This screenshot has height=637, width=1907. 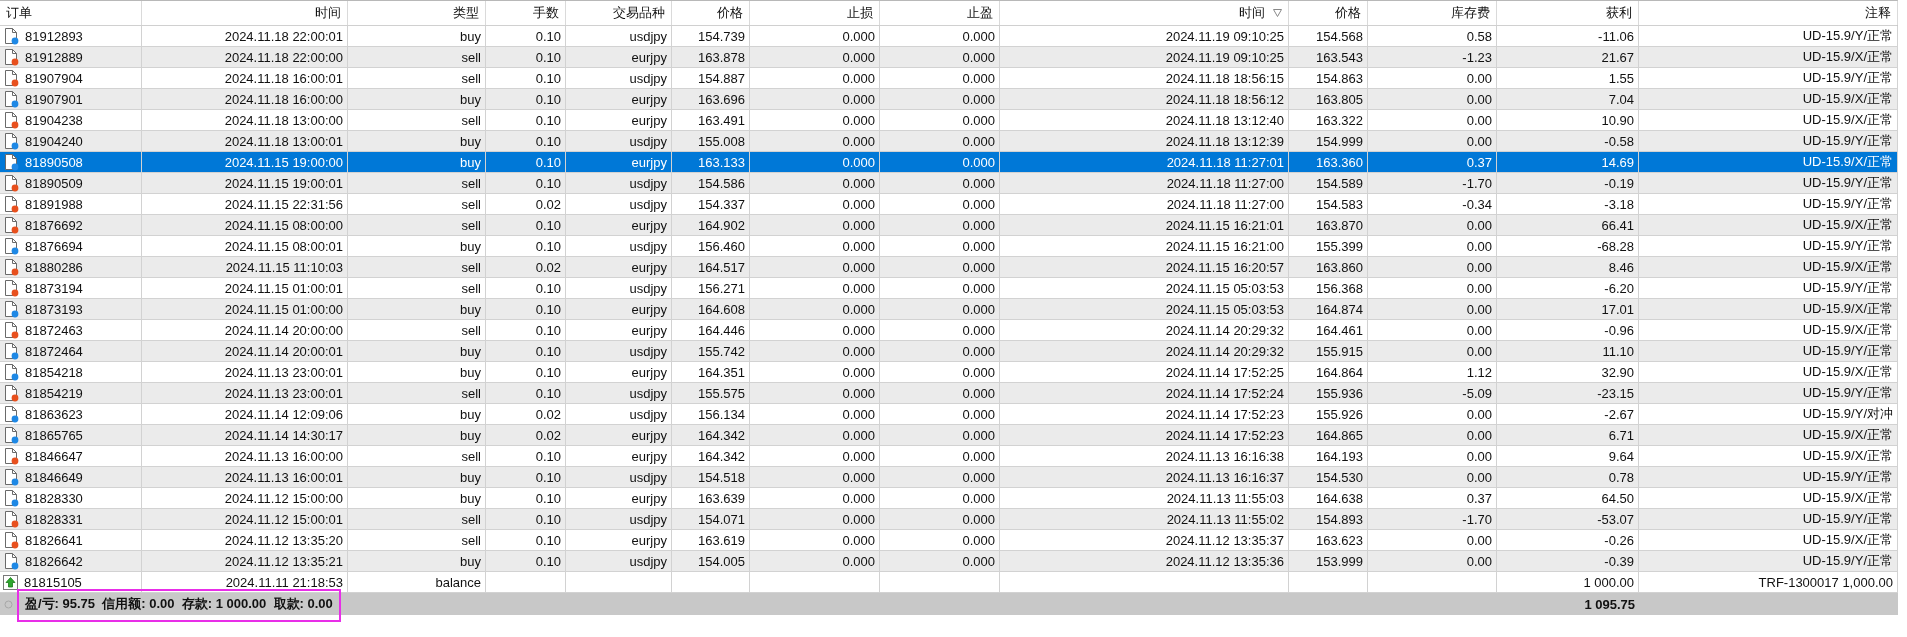 What do you see at coordinates (948, 99) in the screenshot?
I see `table-row: 81907901 2024.11.18 16:00:00 buy 0.10 eurjpy 163.696 0.000 0.000 2024.11.18 18:56:12 163.805 0.00 7.04 UD-15.9/X/正常` at bounding box center [948, 99].